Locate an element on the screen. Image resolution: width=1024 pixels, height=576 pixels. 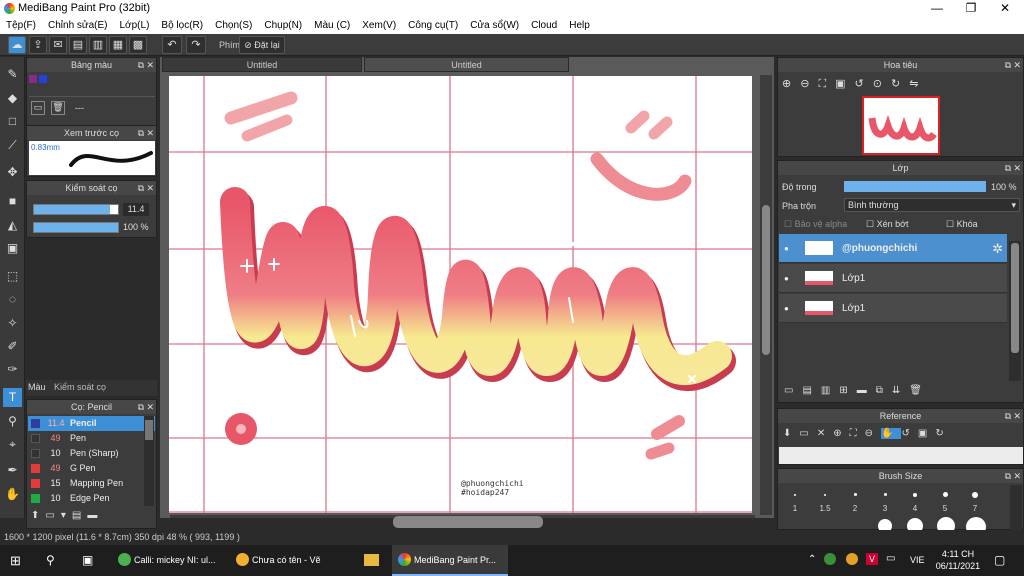
brush-opacity-slider is located at coordinates (76, 227).